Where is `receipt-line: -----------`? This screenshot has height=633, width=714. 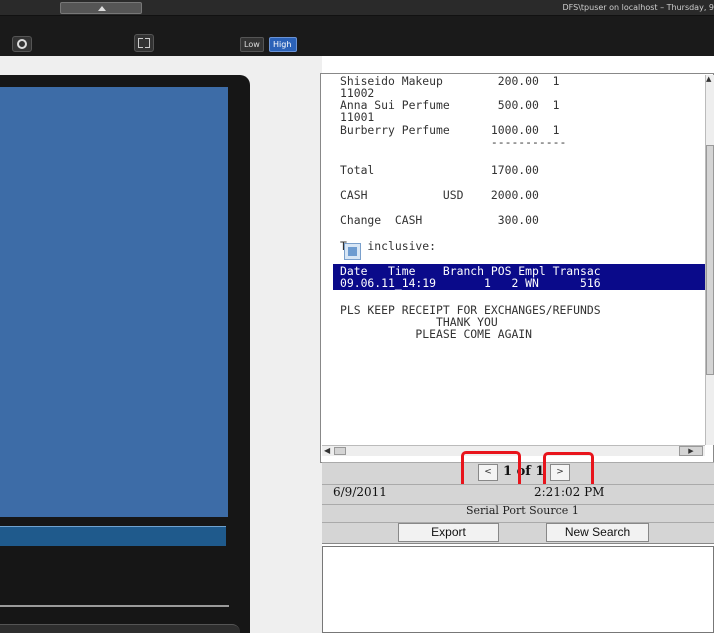
receipt-line: ----------- is located at coordinates (453, 142).